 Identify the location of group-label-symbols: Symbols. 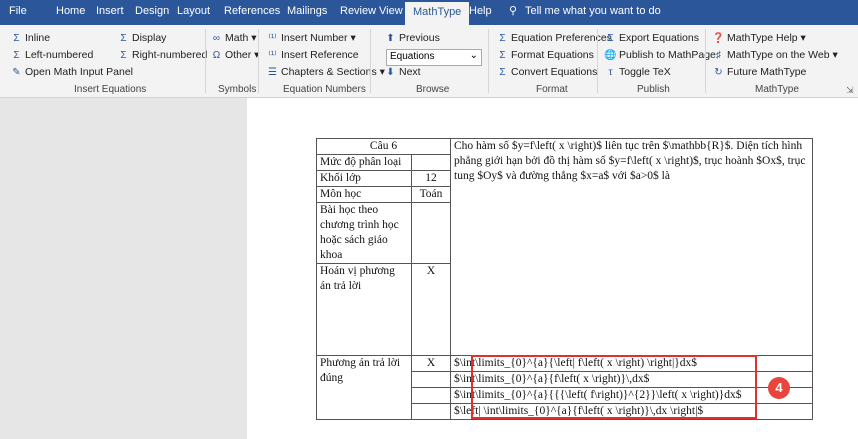
(237, 89).